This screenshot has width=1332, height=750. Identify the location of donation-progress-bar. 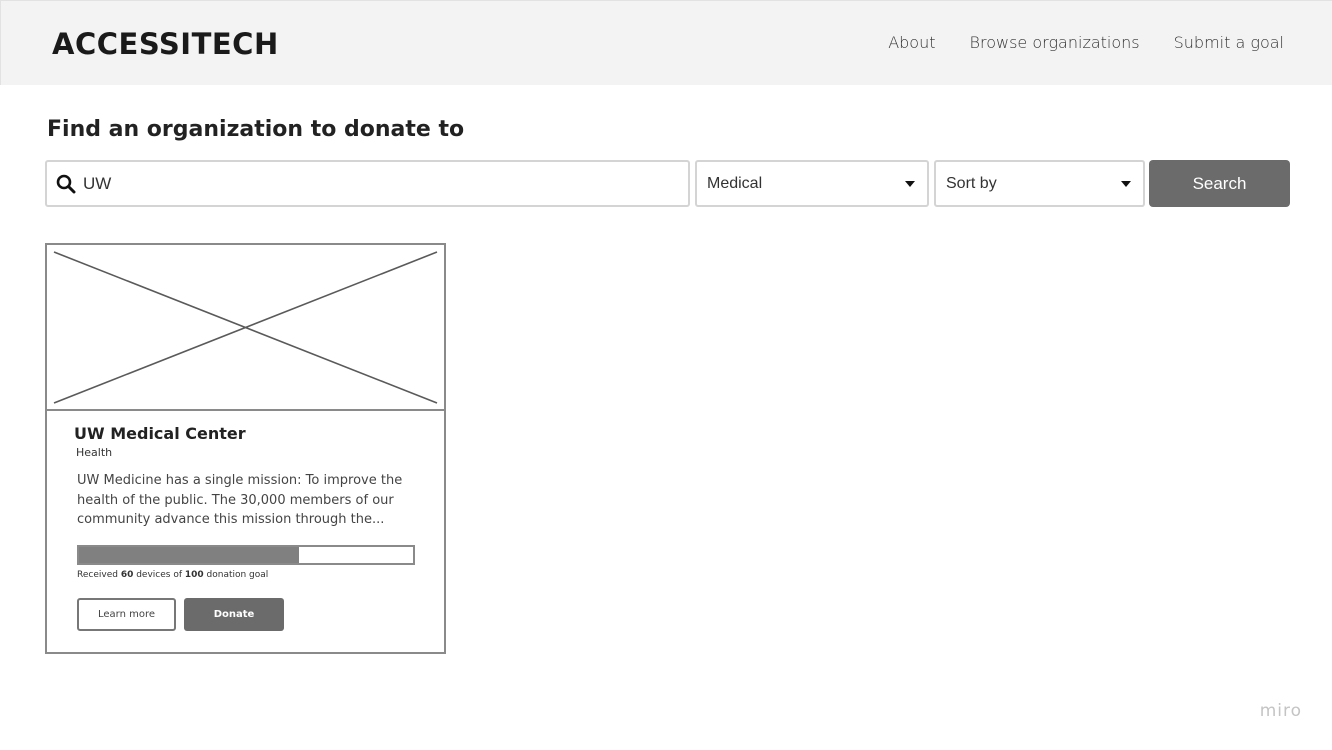
(246, 555).